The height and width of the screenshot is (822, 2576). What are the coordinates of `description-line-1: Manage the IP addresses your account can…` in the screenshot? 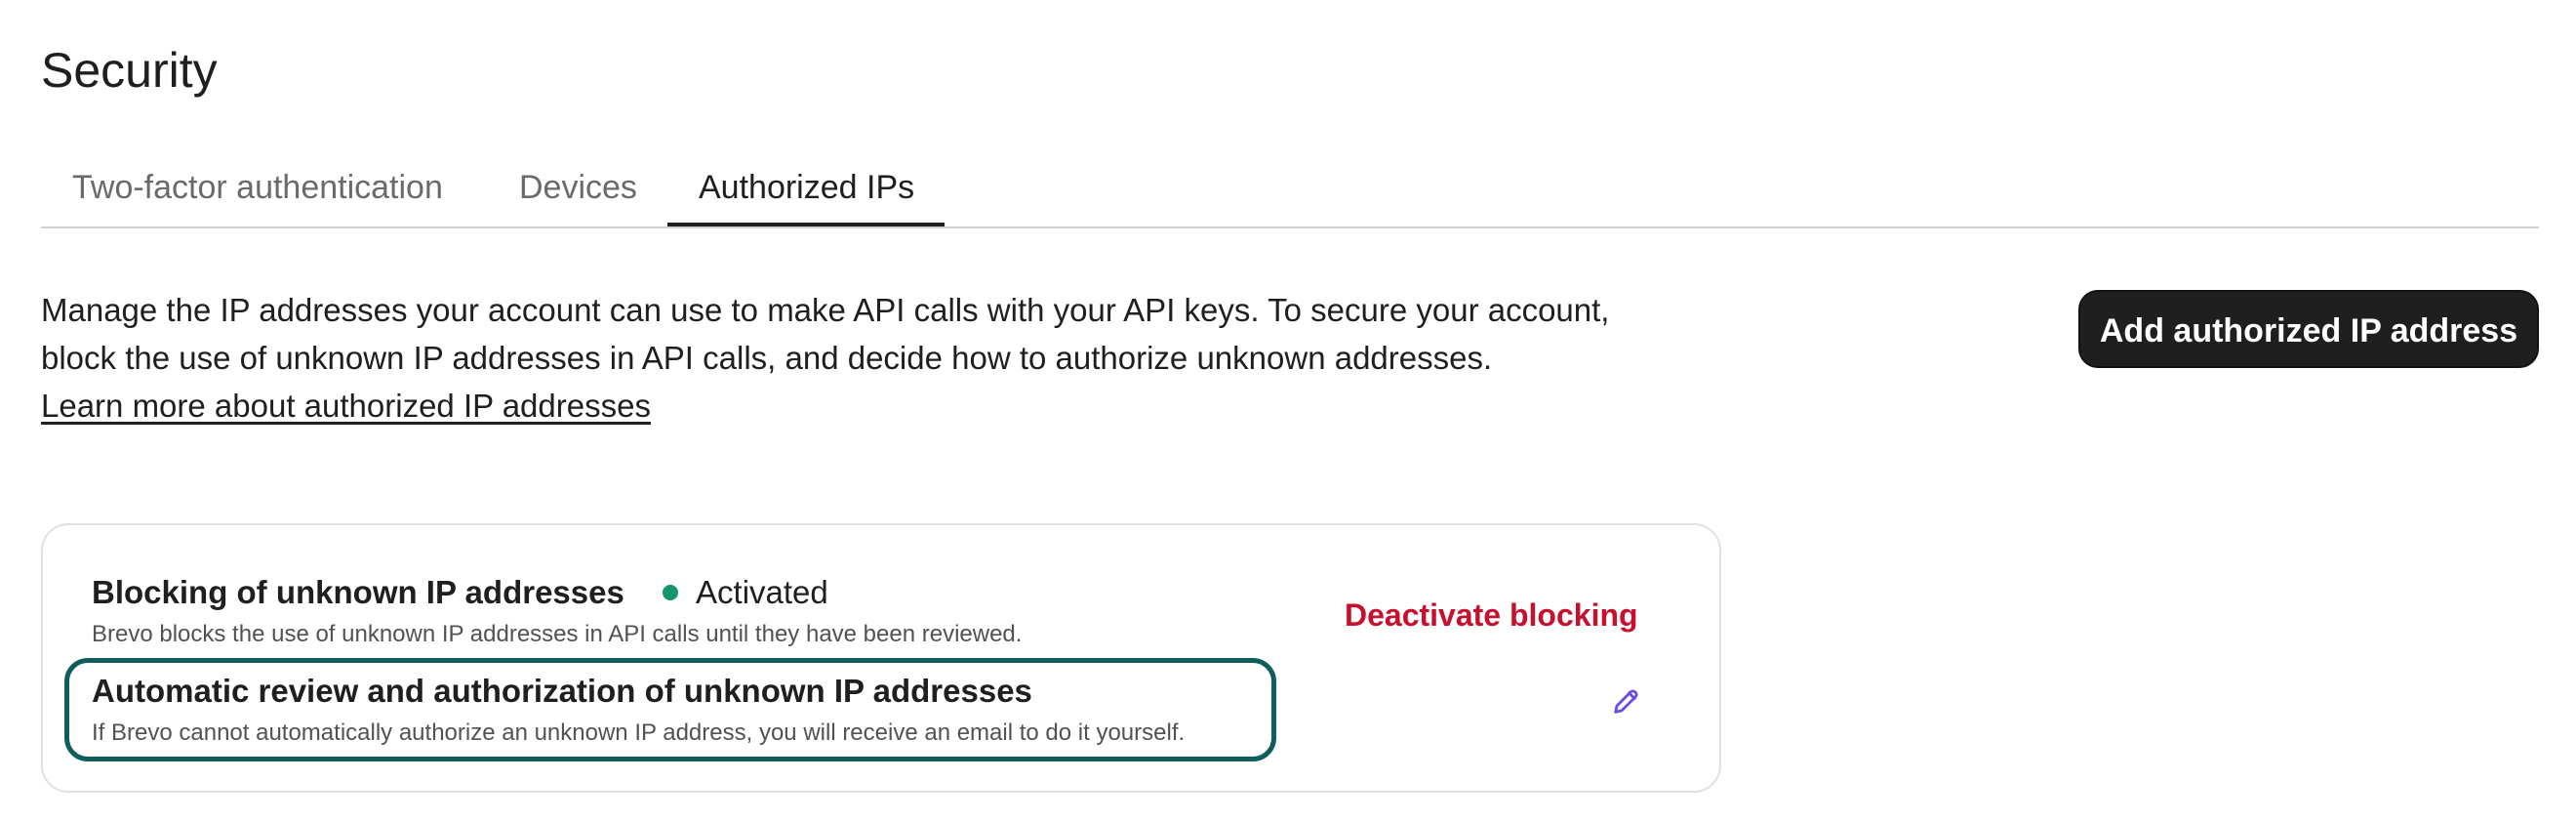 It's located at (825, 310).